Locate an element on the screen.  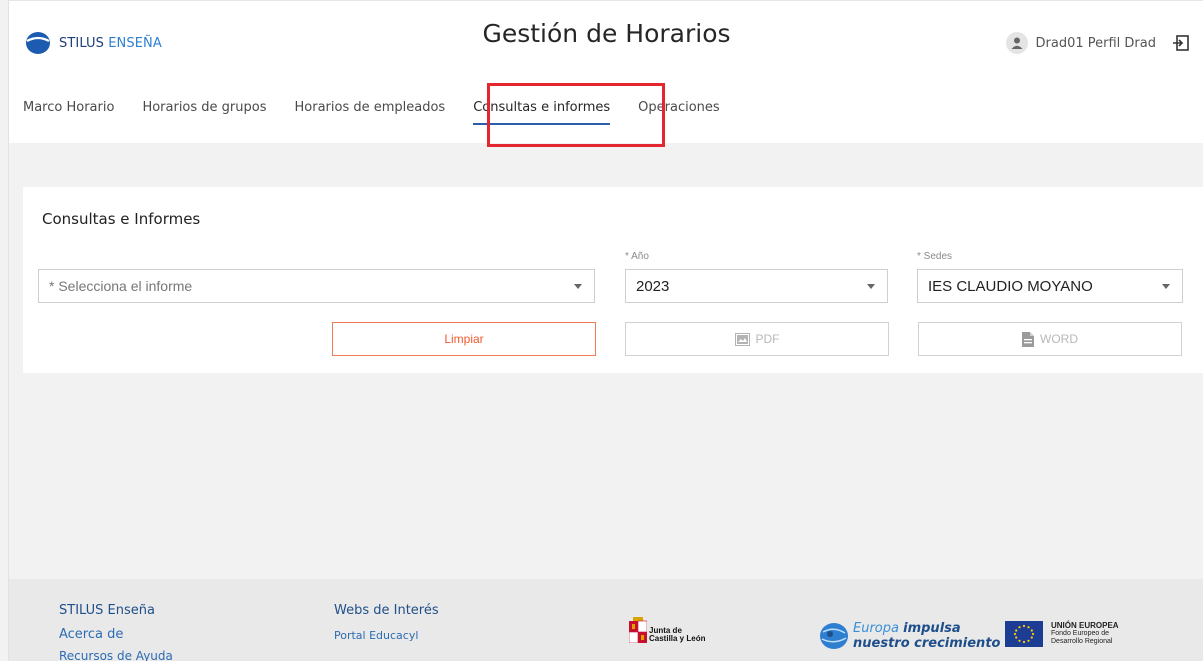
clear-button: Limpiar is located at coordinates (464, 339).